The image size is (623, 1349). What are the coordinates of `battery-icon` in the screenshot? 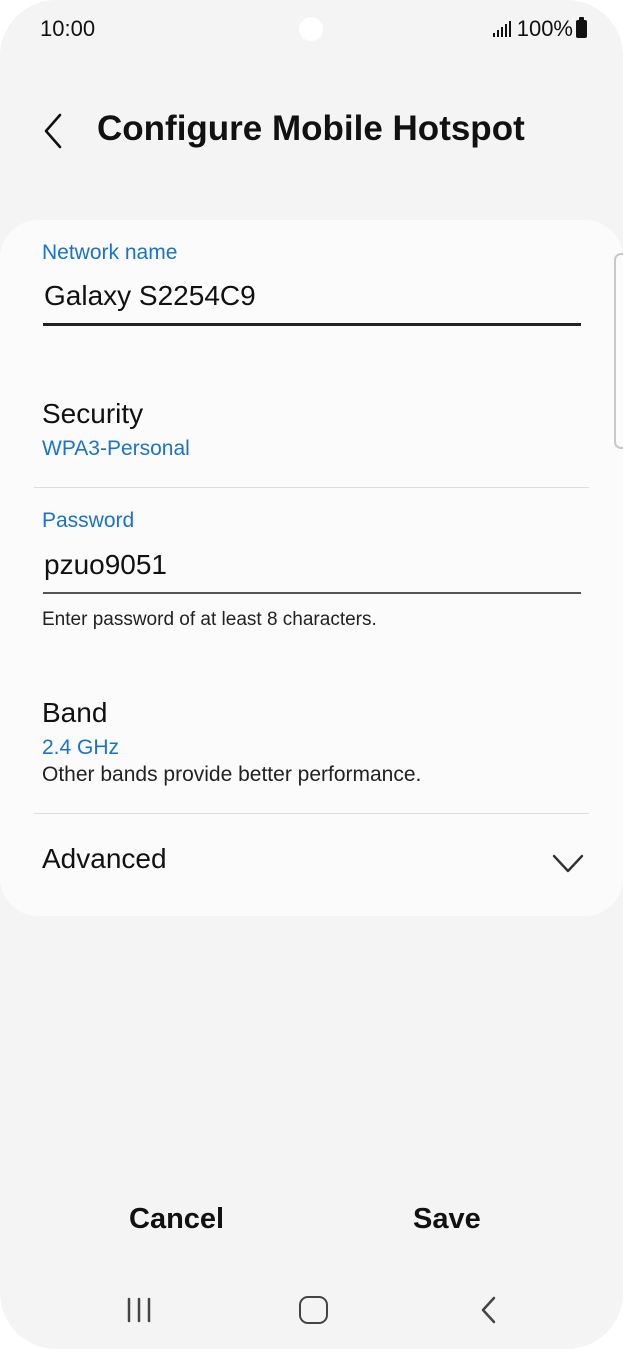 It's located at (581, 27).